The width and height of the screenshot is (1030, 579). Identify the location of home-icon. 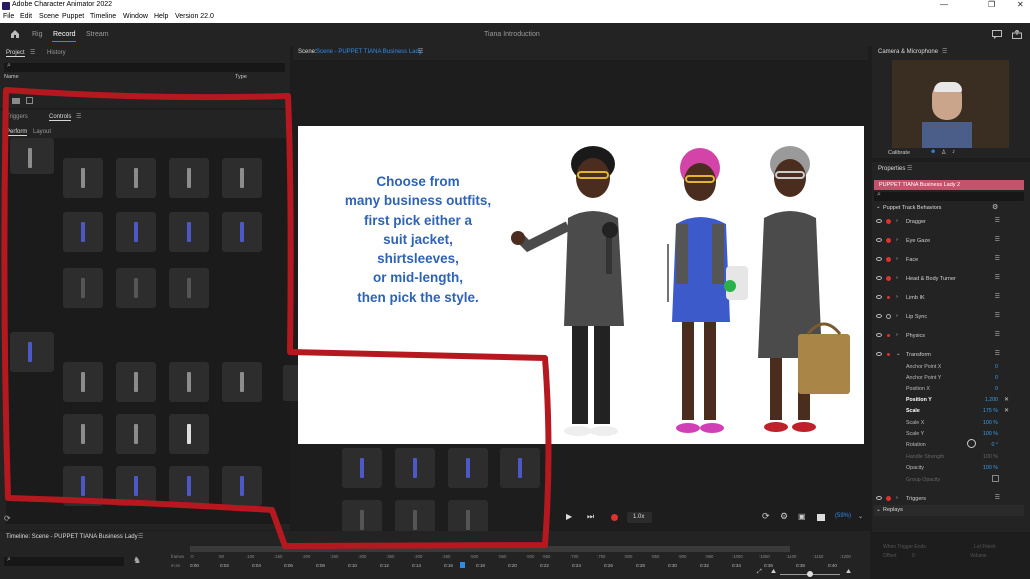
(15, 33).